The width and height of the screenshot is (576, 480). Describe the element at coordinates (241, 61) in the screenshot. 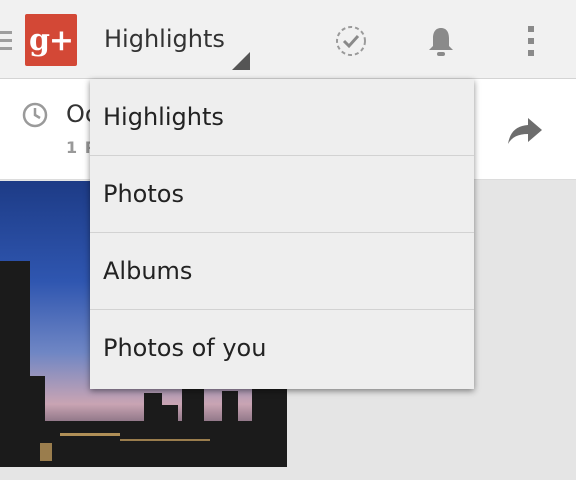

I see `spinner-arrow-icon` at that location.